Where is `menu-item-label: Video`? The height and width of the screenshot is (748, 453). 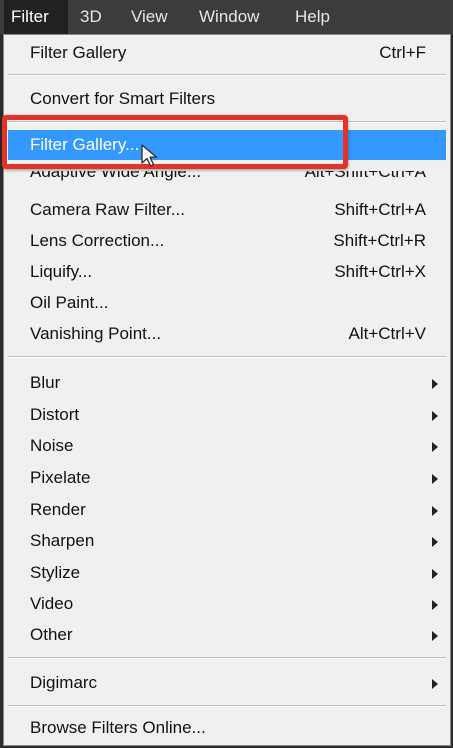
menu-item-label: Video is located at coordinates (52, 603).